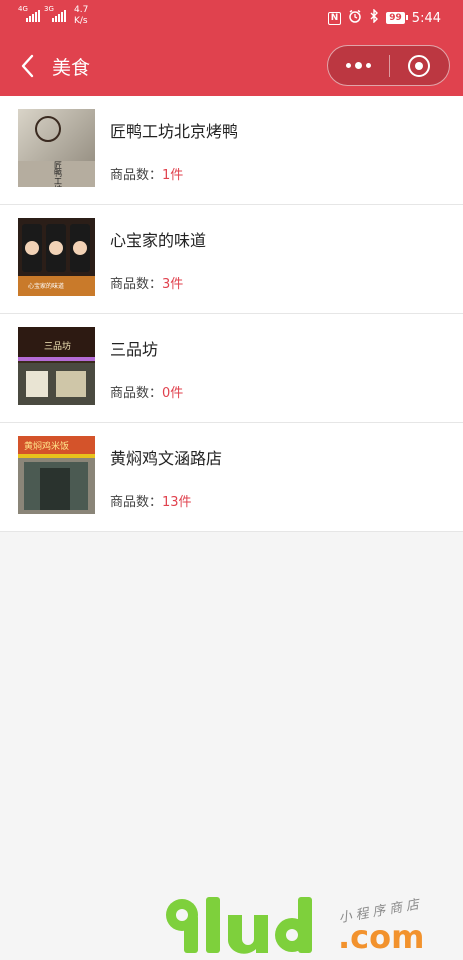  What do you see at coordinates (355, 18) in the screenshot?
I see `alarm-icon` at bounding box center [355, 18].